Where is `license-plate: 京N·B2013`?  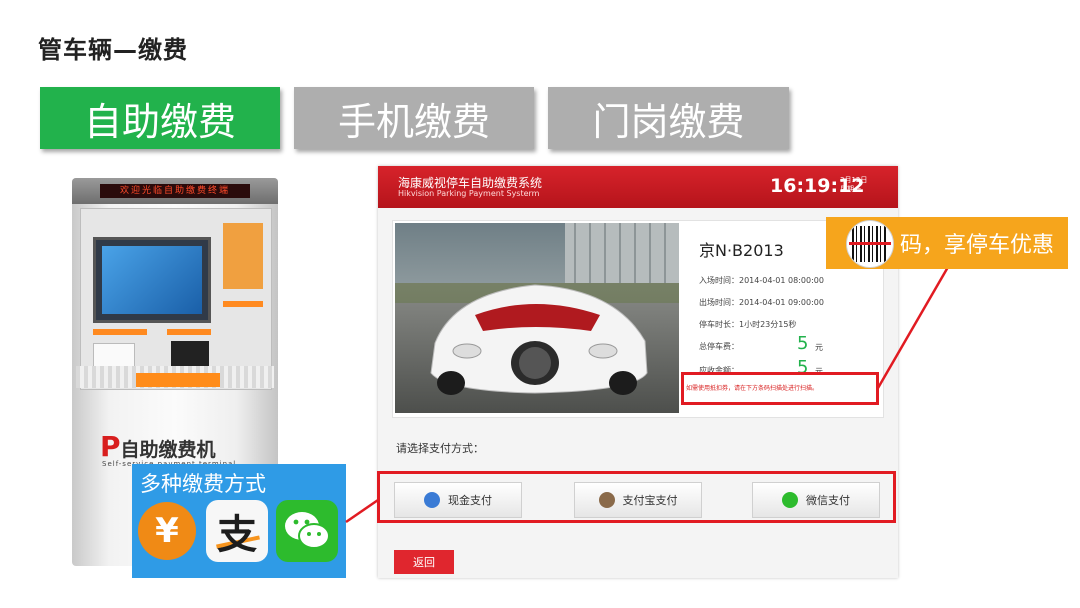
license-plate: 京N·B2013 is located at coordinates (741, 250).